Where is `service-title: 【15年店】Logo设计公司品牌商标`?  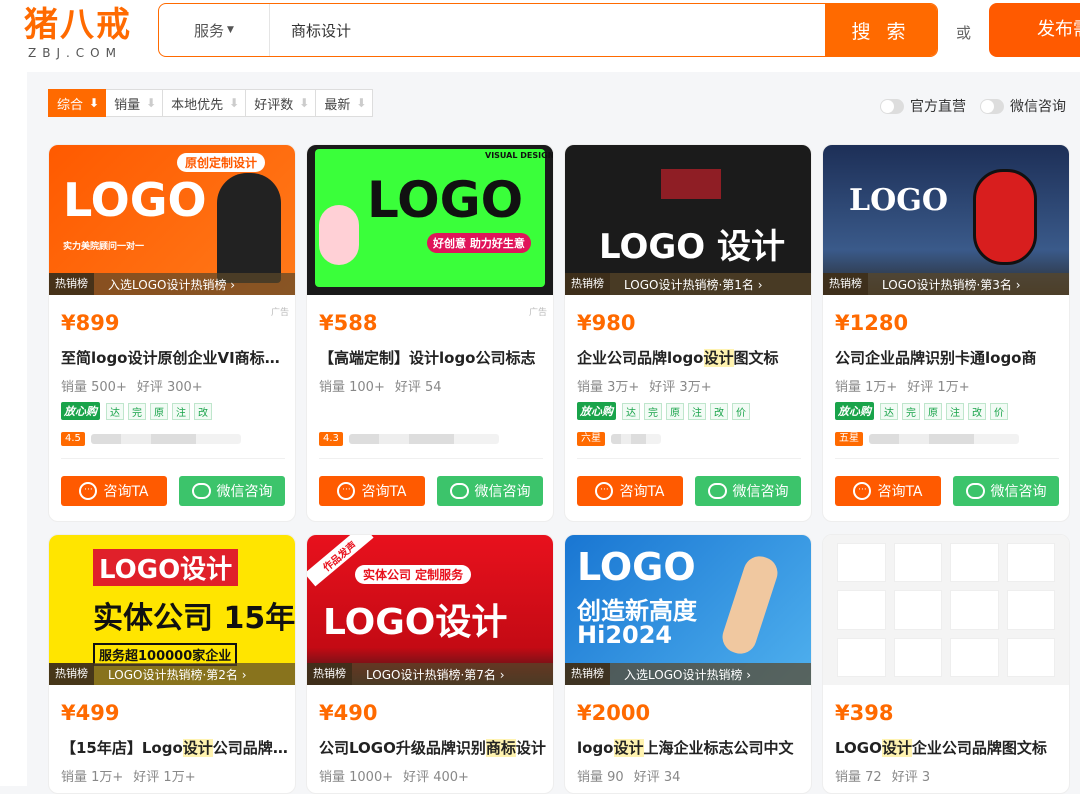 service-title: 【15年店】Logo设计公司品牌商标 is located at coordinates (177, 747).